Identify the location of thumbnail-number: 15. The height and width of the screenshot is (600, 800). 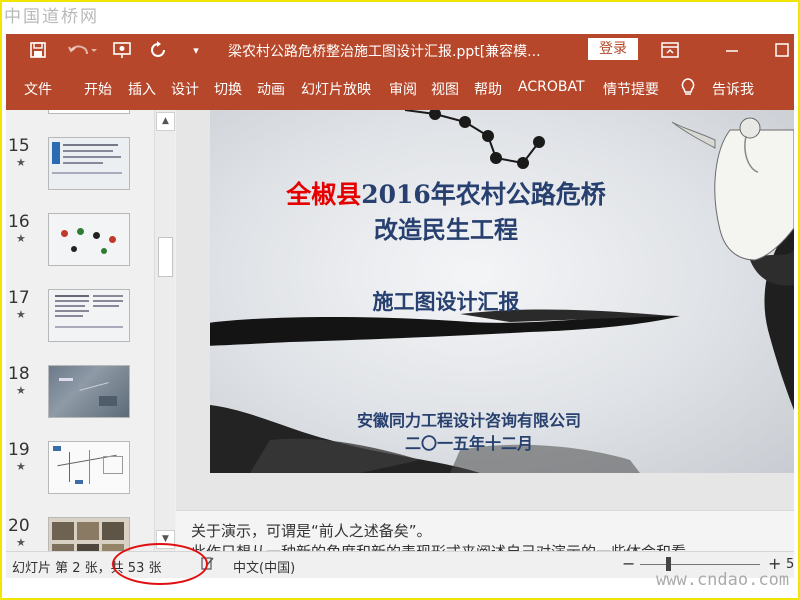
(19, 146).